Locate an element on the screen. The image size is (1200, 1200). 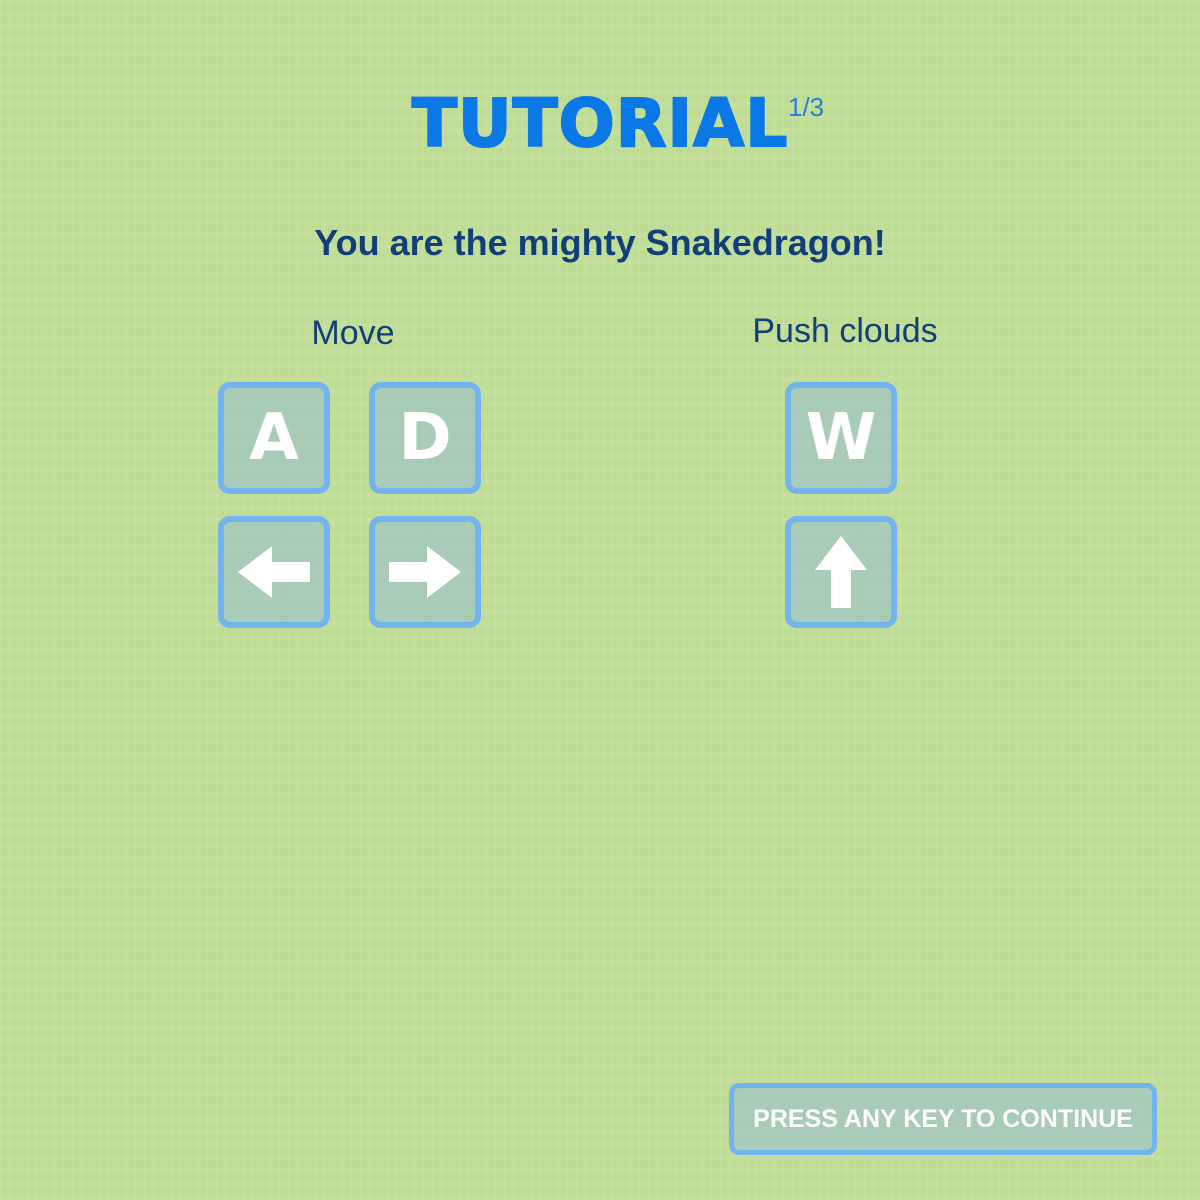
key-a: A is located at coordinates (274, 438).